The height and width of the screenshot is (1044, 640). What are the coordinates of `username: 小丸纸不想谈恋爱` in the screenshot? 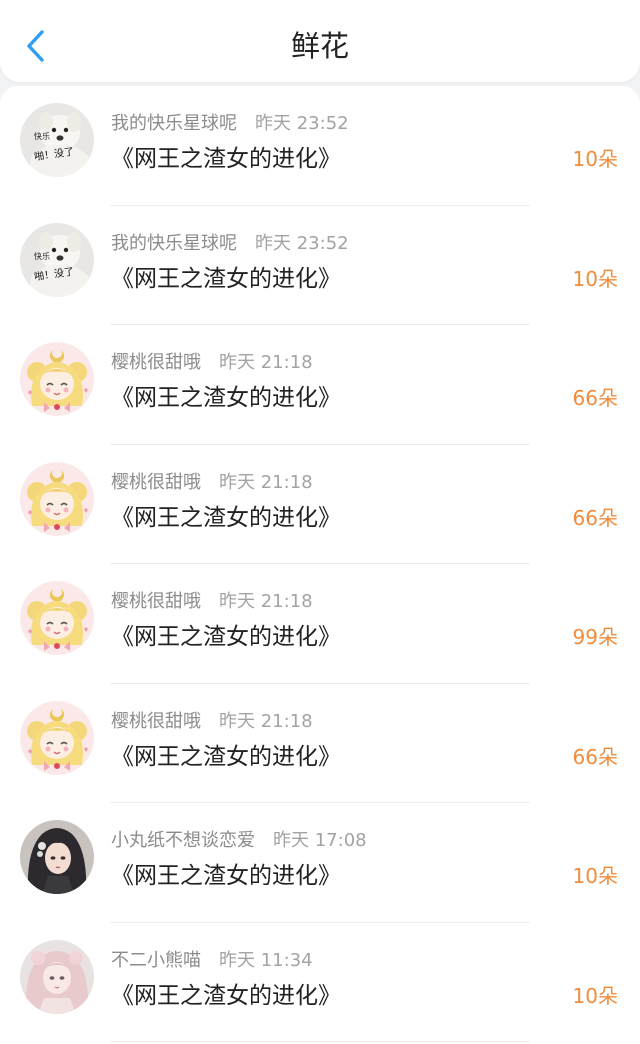 It's located at (183, 840).